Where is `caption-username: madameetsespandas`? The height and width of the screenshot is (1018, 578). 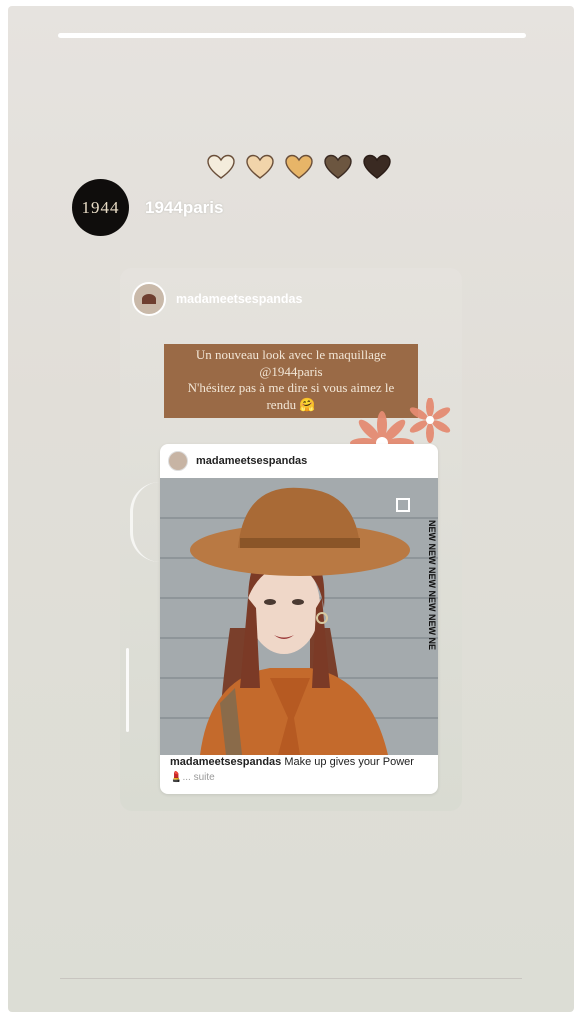 caption-username: madameetsespandas is located at coordinates (225, 762).